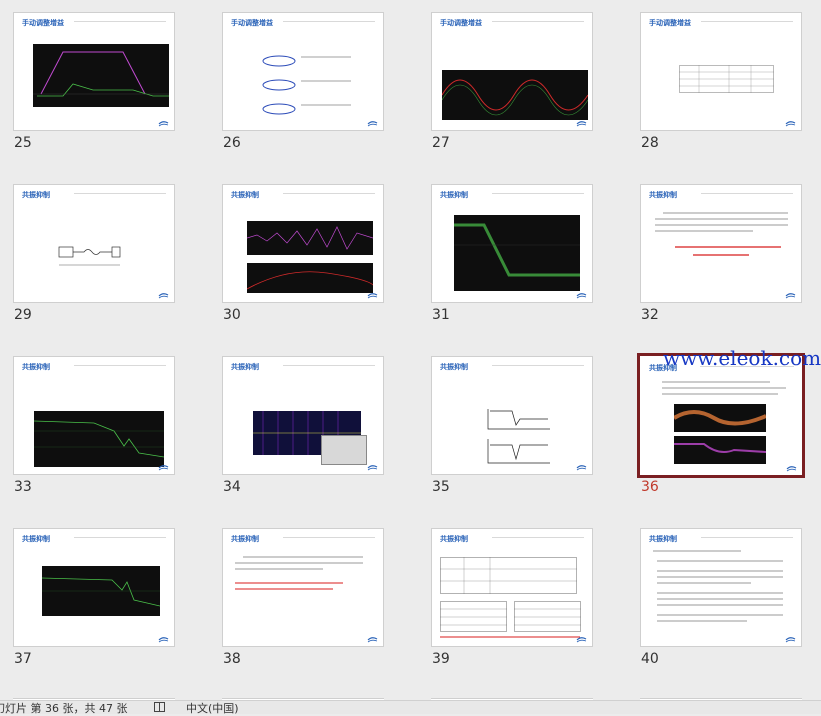  Describe the element at coordinates (94, 243) in the screenshot. I see `slide-thumbnail-29: 共振抑制` at that location.